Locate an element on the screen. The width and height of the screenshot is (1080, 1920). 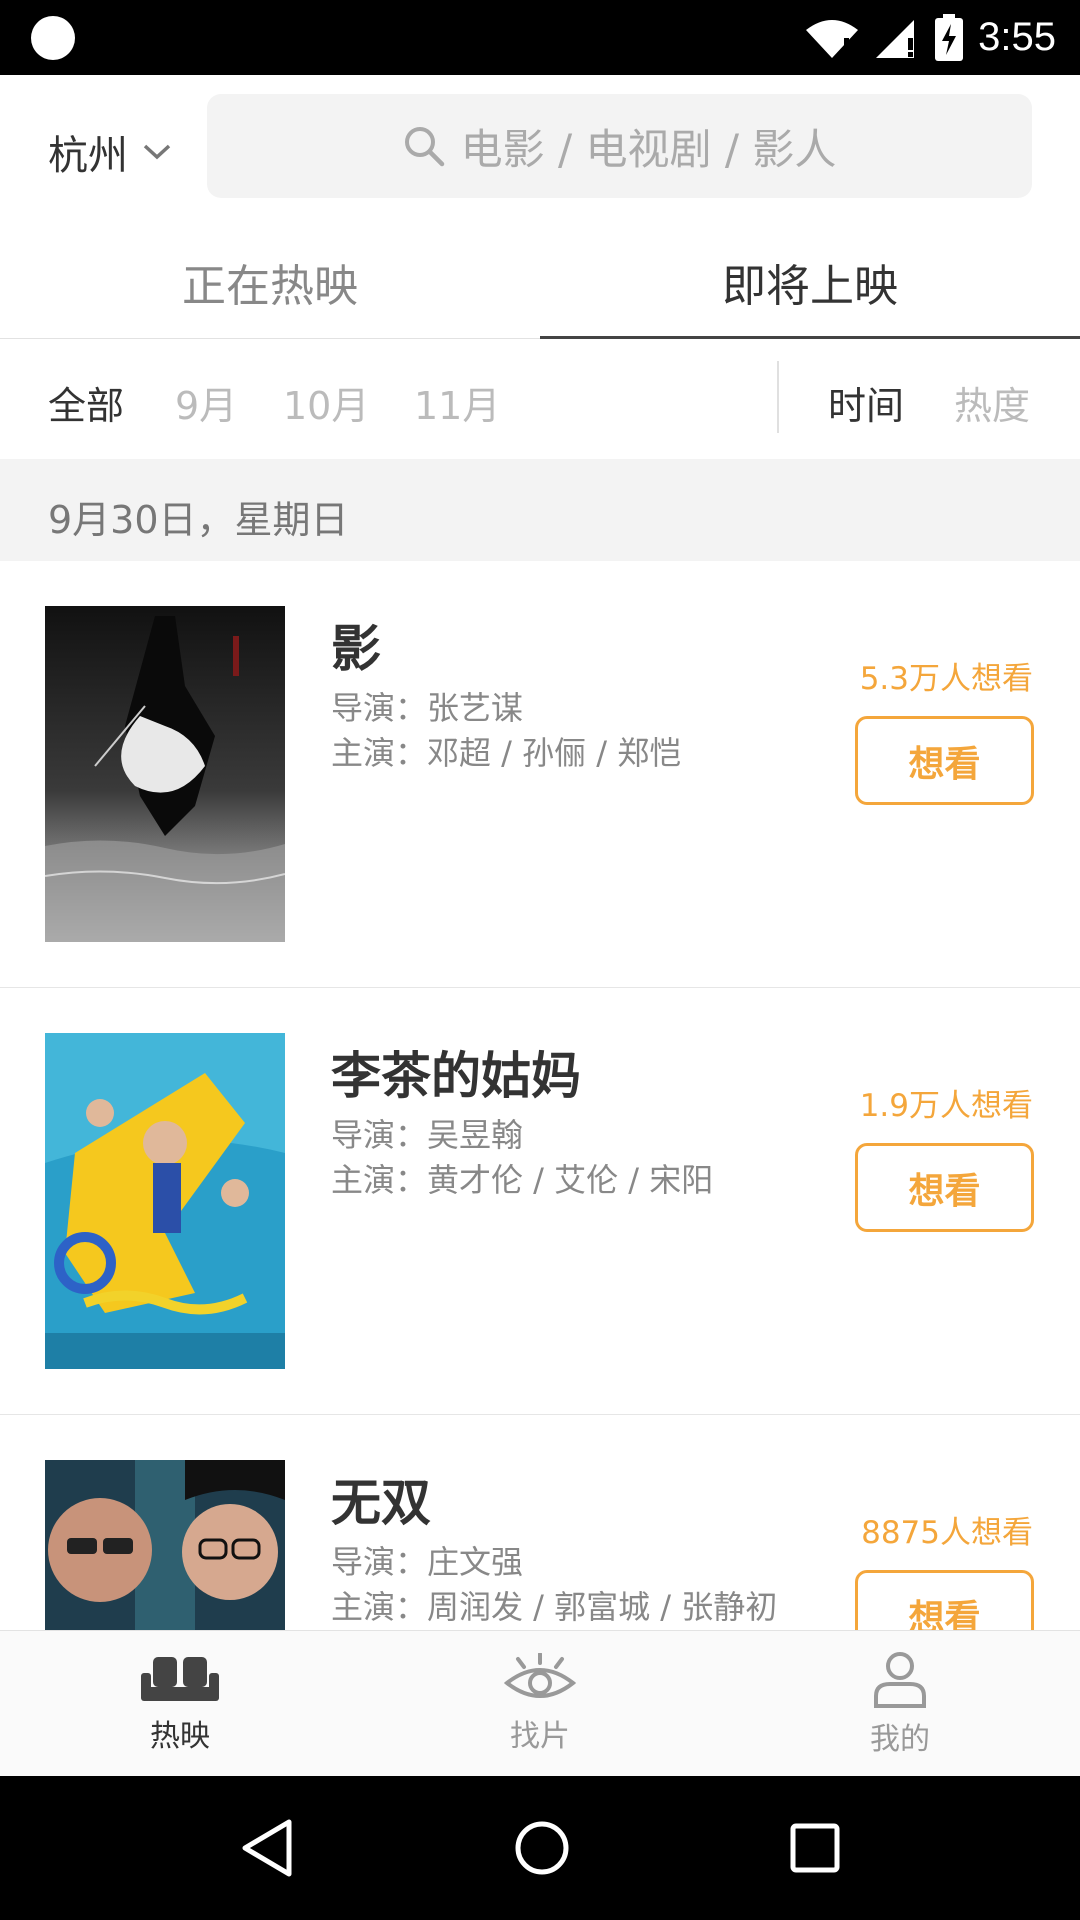
nav-label: 找片 is located at coordinates (540, 1736).